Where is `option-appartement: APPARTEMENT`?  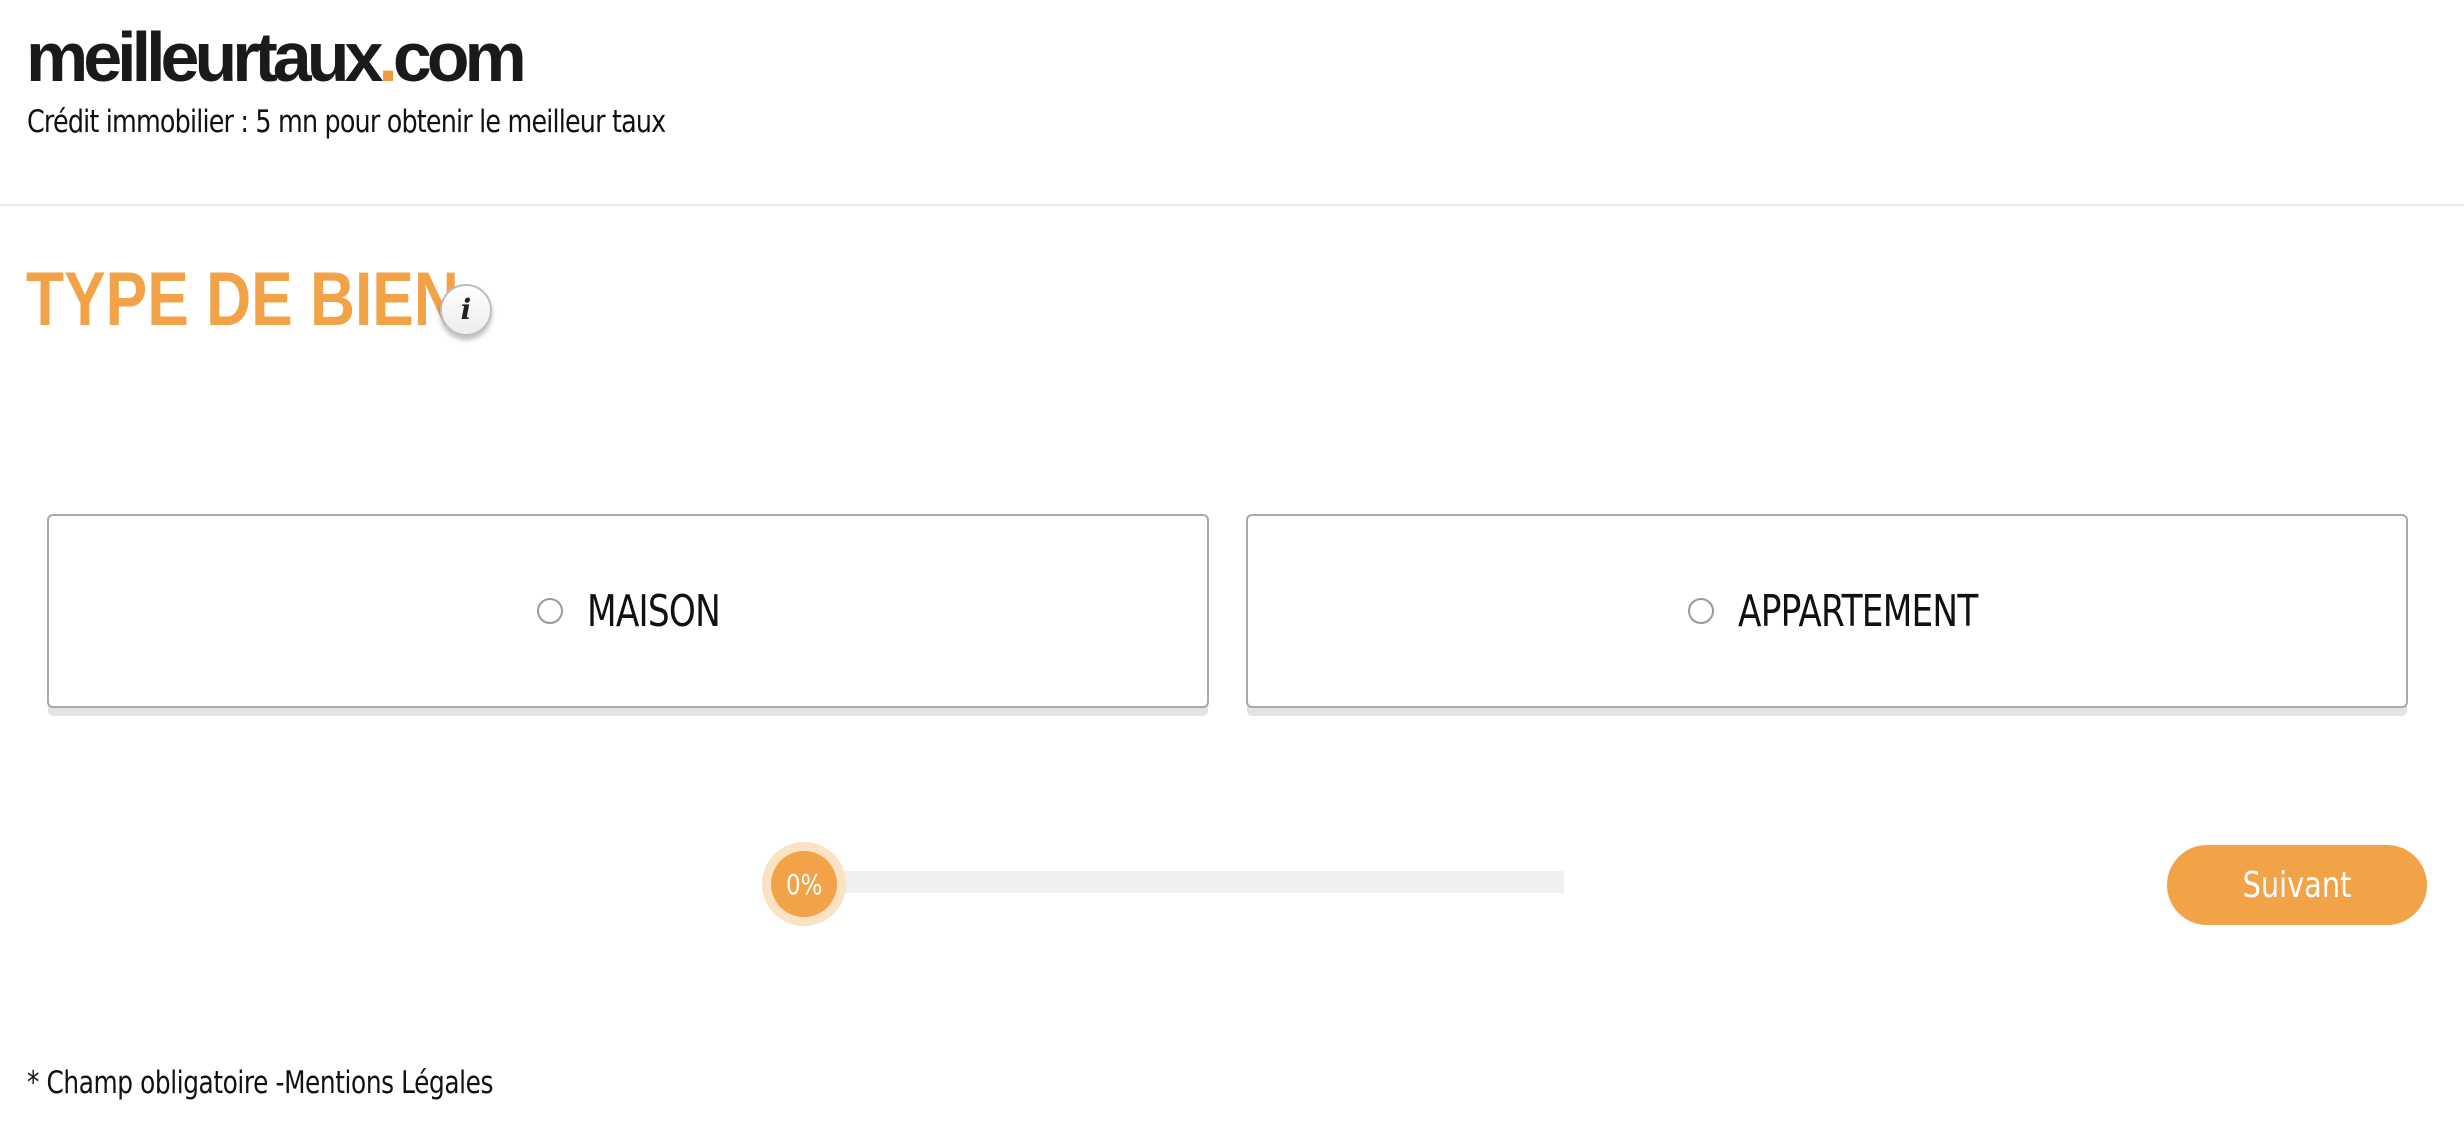 option-appartement: APPARTEMENT is located at coordinates (1827, 611).